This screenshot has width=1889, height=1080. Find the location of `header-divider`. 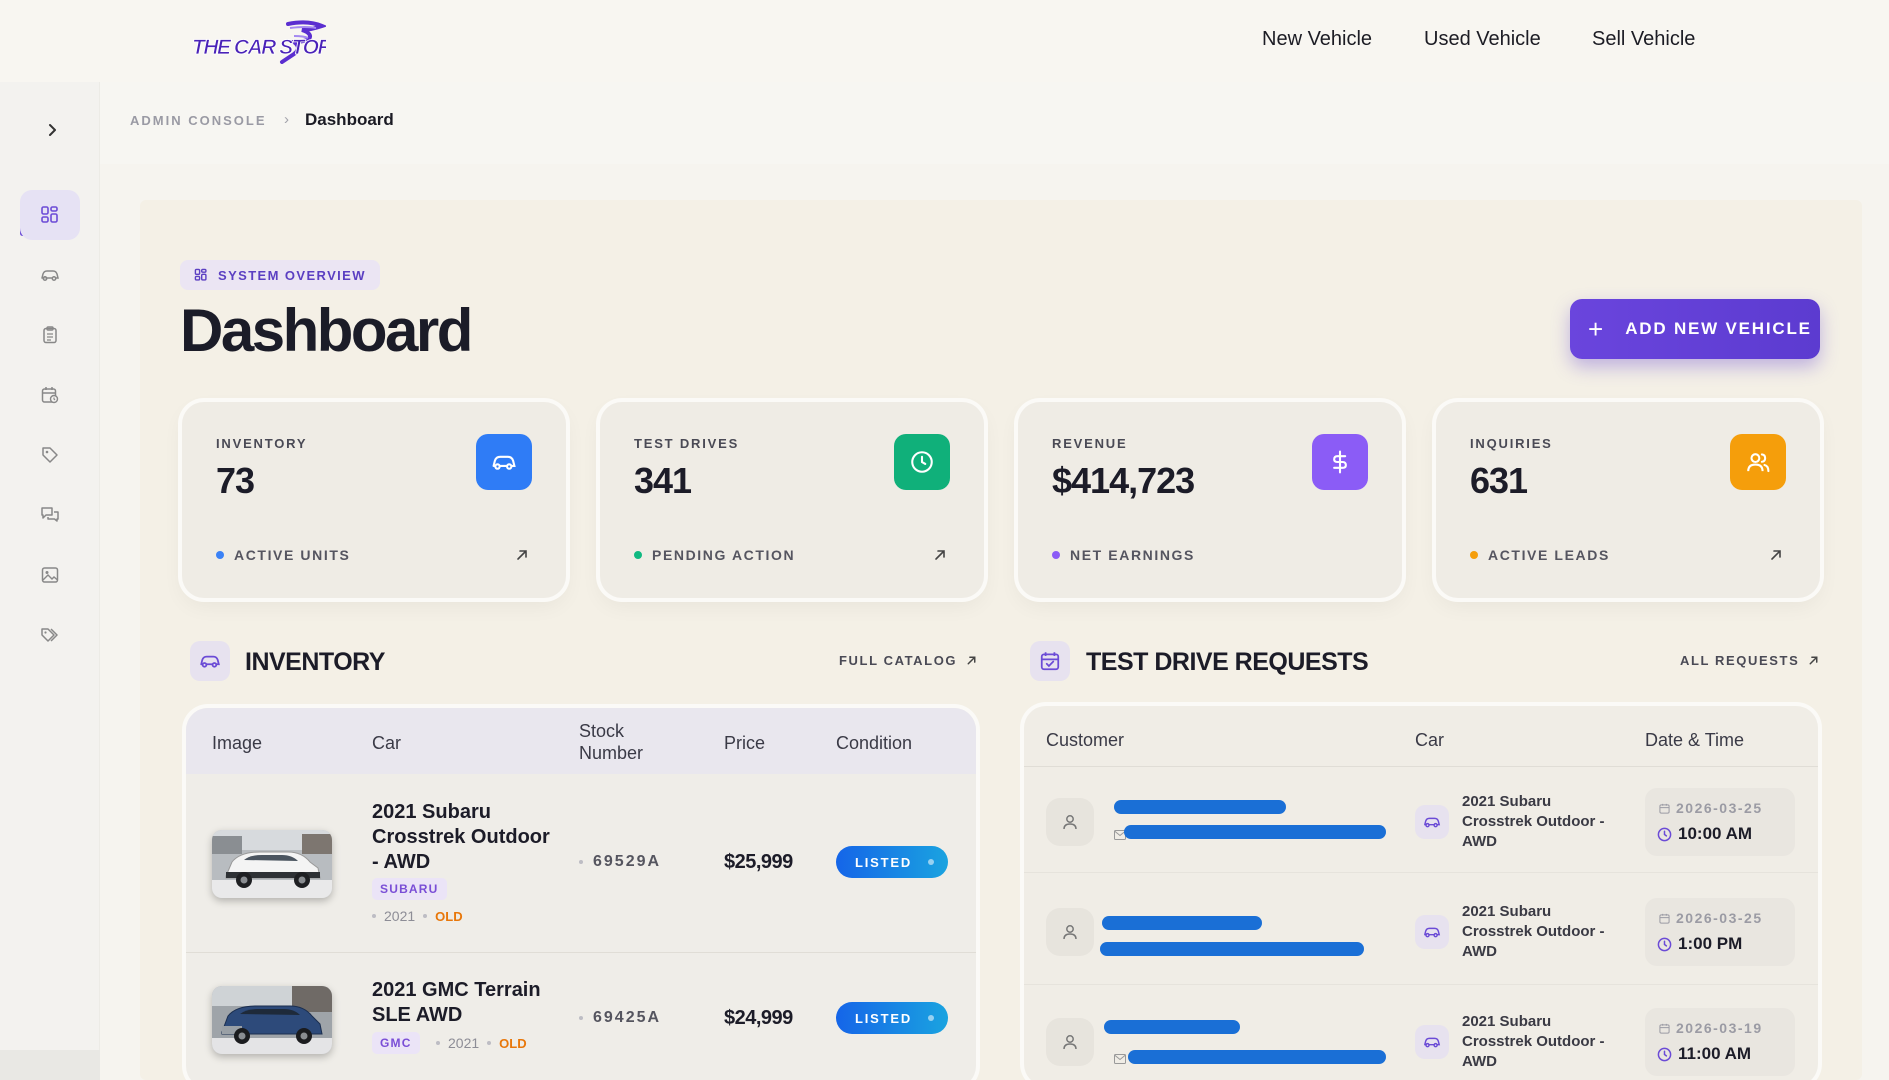

header-divider is located at coordinates (1421, 766).